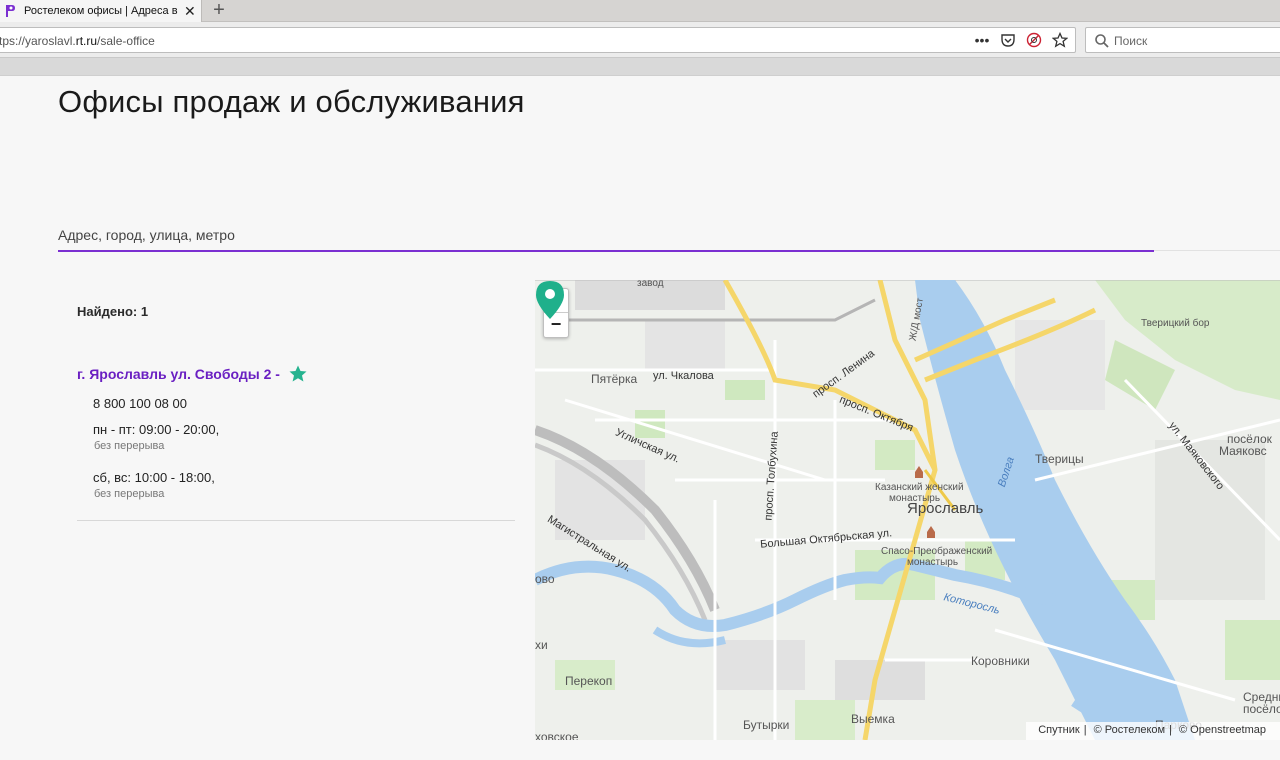 This screenshot has width=1280, height=760. What do you see at coordinates (933, 562) in the screenshot?
I see `map-label-spaso-2: монастырь` at bounding box center [933, 562].